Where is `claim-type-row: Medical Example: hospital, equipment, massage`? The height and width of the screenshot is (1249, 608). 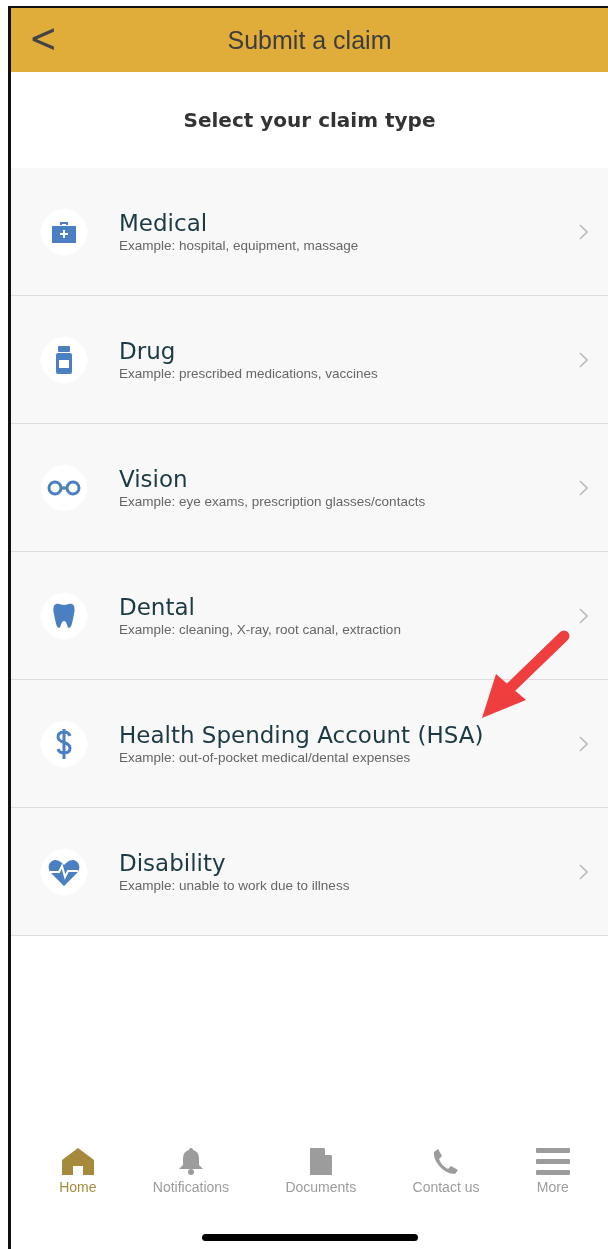 claim-type-row: Medical Example: hospital, equipment, massage is located at coordinates (309, 232).